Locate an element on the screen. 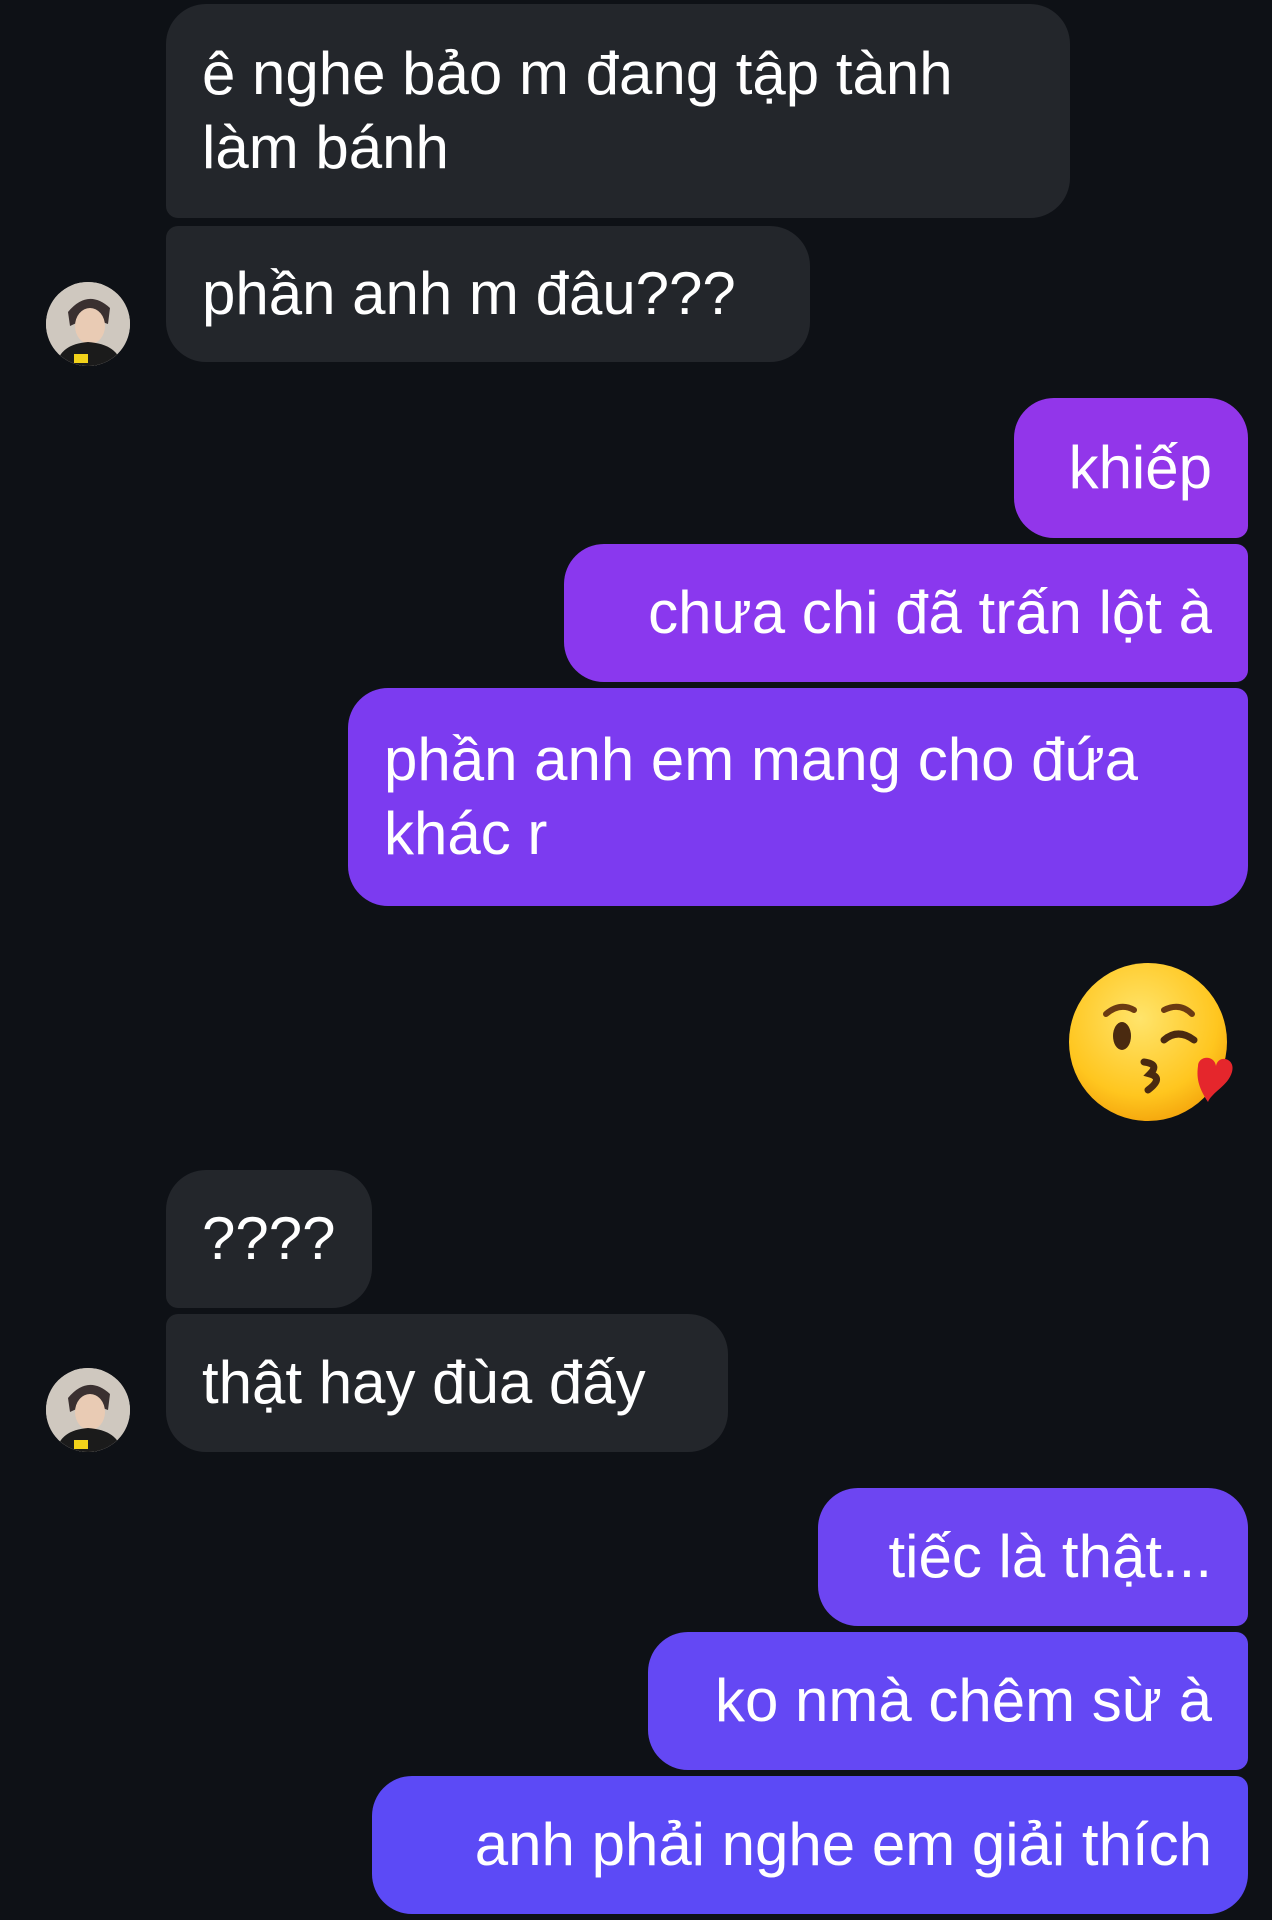  kiss-face-emoji is located at coordinates (1153, 1049).